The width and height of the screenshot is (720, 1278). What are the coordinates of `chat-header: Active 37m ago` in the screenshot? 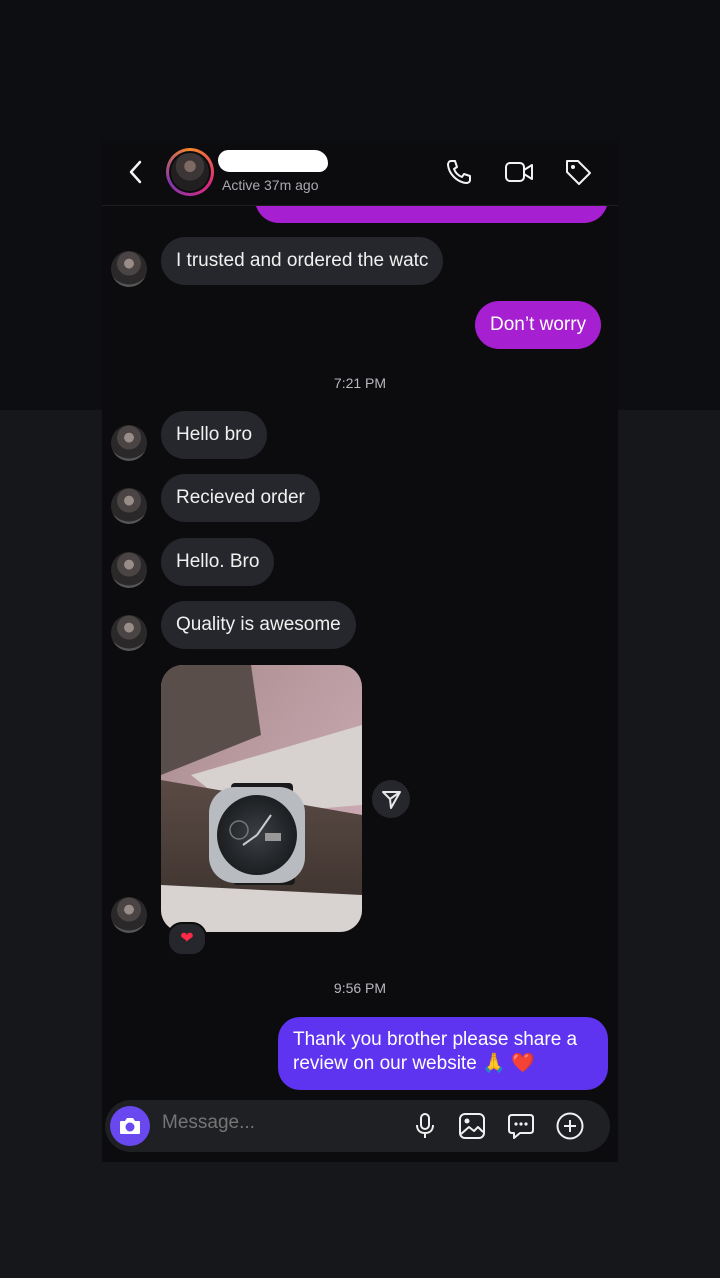 It's located at (360, 173).